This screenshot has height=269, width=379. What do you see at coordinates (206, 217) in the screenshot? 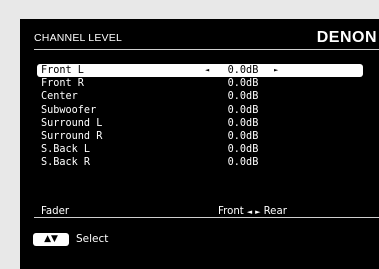
I see `footer-divider` at bounding box center [206, 217].